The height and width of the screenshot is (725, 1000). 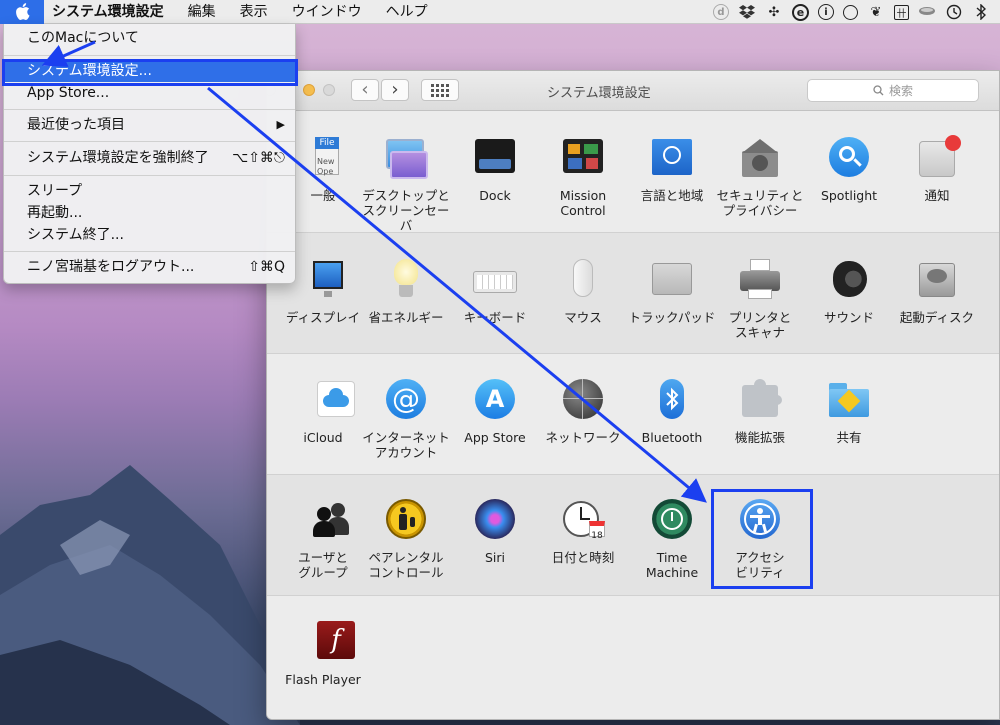 I want to click on pref-language: 言語と地域, so click(x=672, y=170).